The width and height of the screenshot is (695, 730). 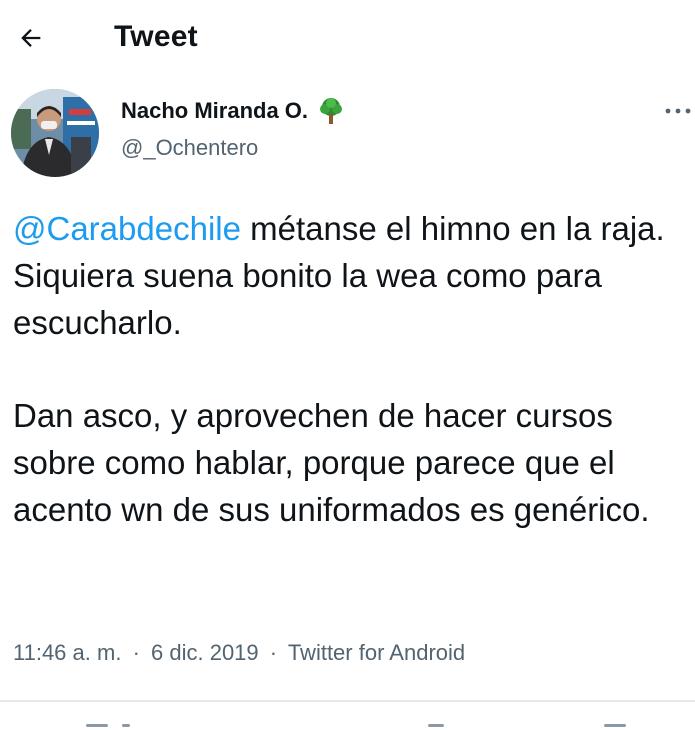 What do you see at coordinates (205, 652) in the screenshot?
I see `tweet-date: 6 dic. 2019` at bounding box center [205, 652].